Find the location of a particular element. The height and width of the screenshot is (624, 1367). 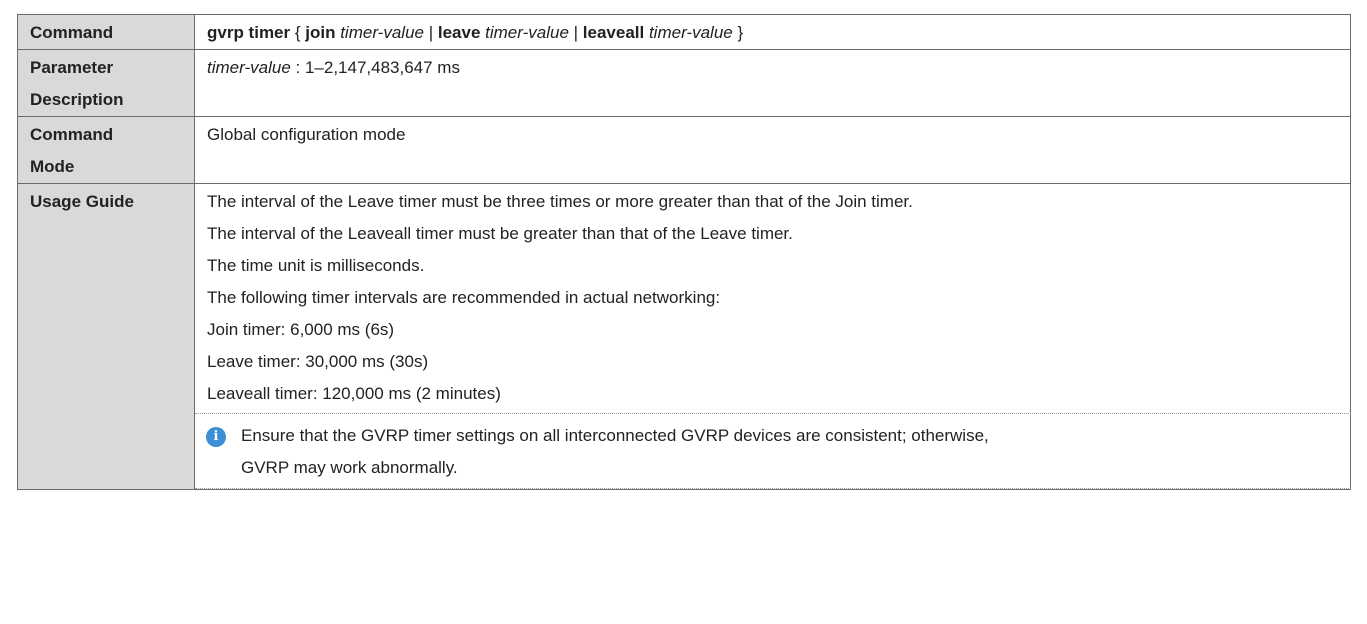

leave-argument: timer-value is located at coordinates (524, 32).